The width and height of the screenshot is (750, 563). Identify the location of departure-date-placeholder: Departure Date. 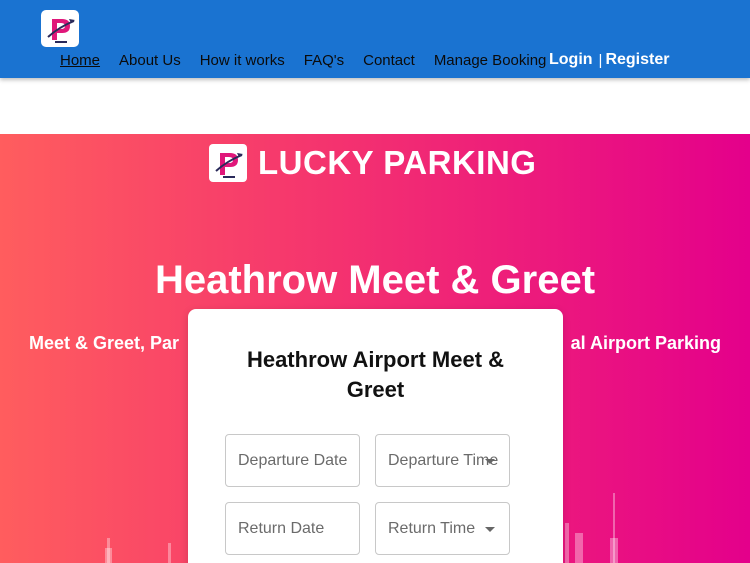
(293, 460).